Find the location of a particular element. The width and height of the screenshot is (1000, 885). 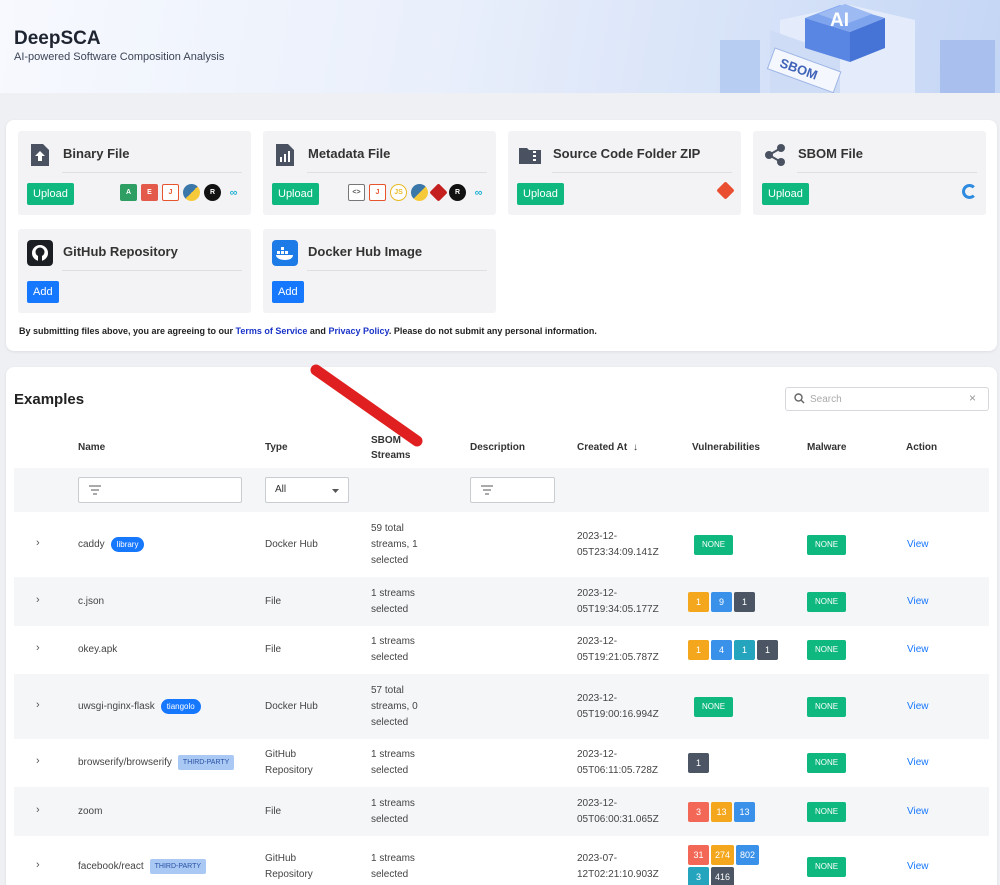

cyclonedx-icon is located at coordinates (969, 191).